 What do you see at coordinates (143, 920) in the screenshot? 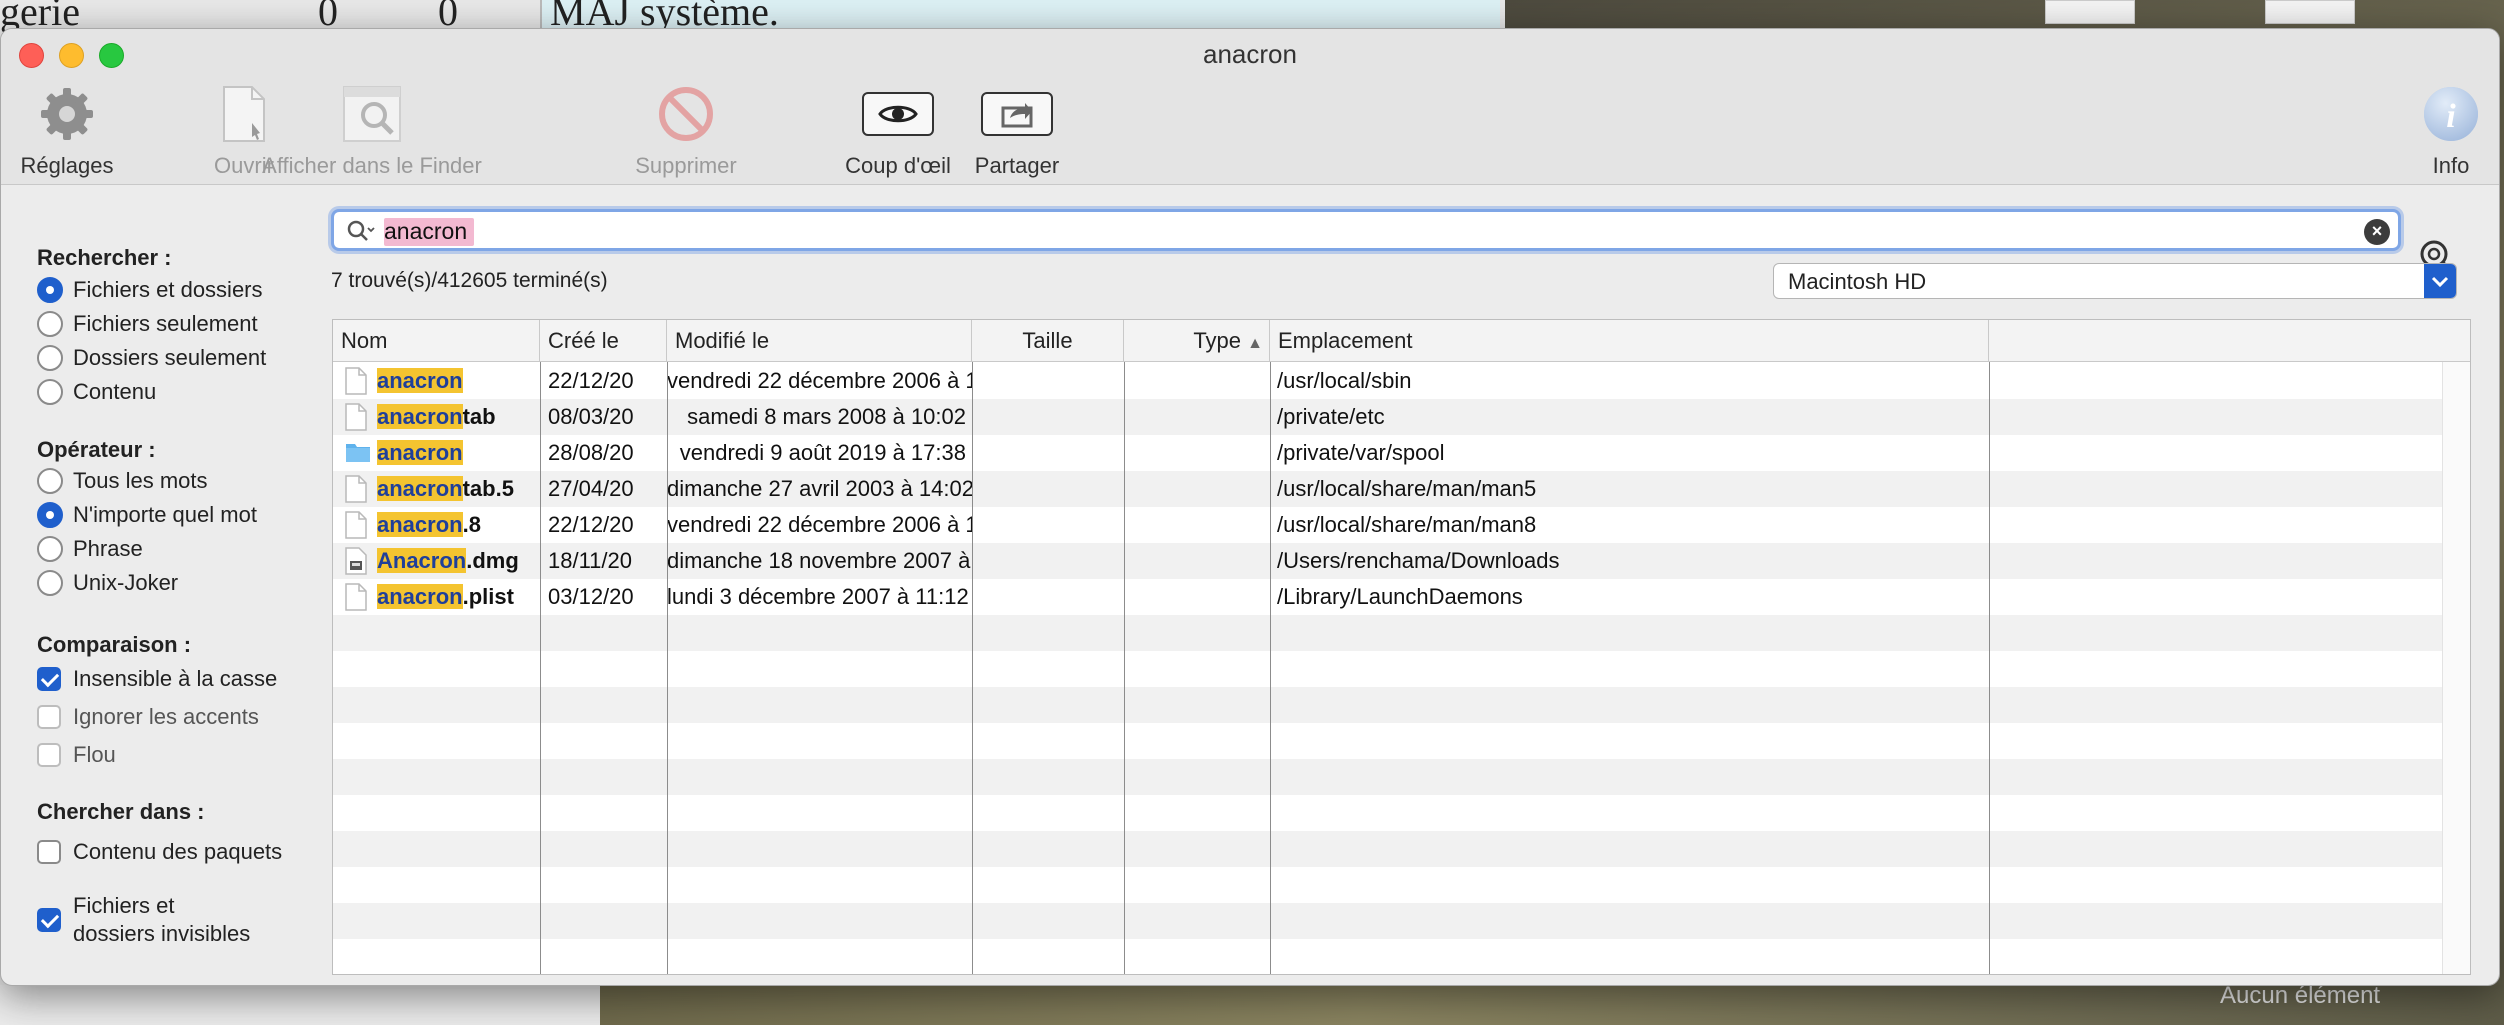
I see `checkbox-invisible-items: Fichiers et dossiers invisibles` at bounding box center [143, 920].